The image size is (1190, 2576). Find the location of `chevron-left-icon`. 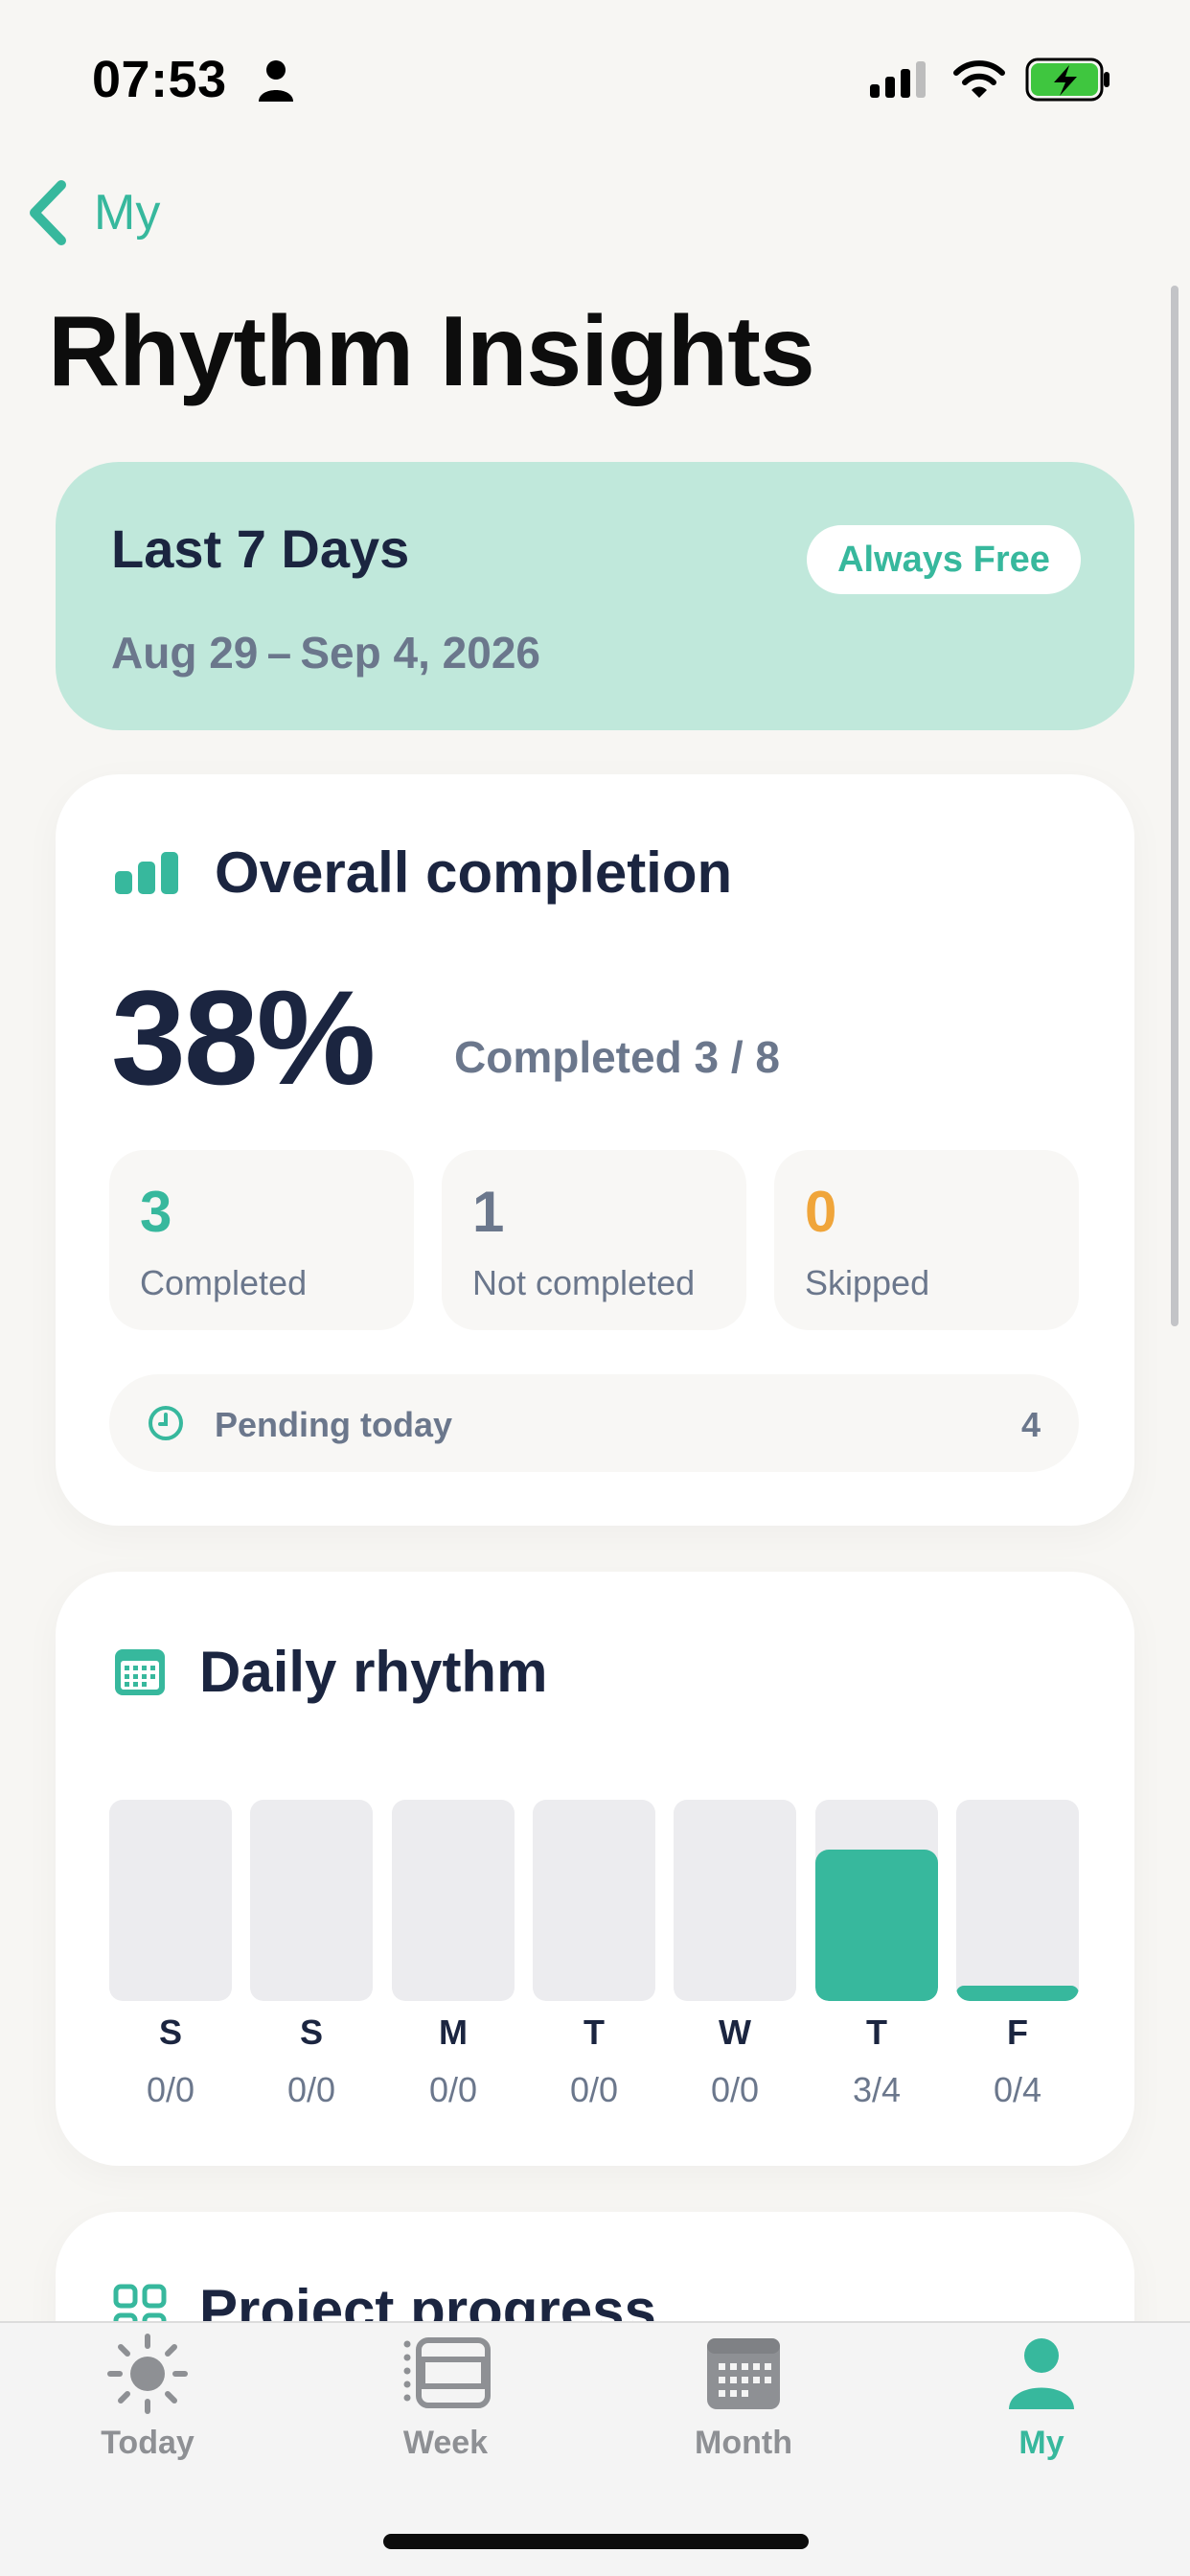

chevron-left-icon is located at coordinates (48, 212).